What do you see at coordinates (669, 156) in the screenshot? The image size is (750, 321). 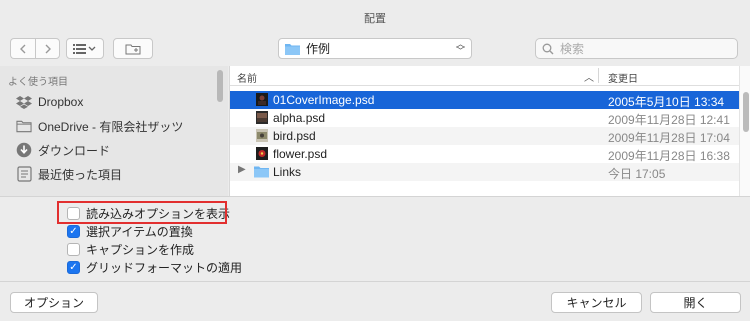 I see `file-date: 2009年11月28日 16:38` at bounding box center [669, 156].